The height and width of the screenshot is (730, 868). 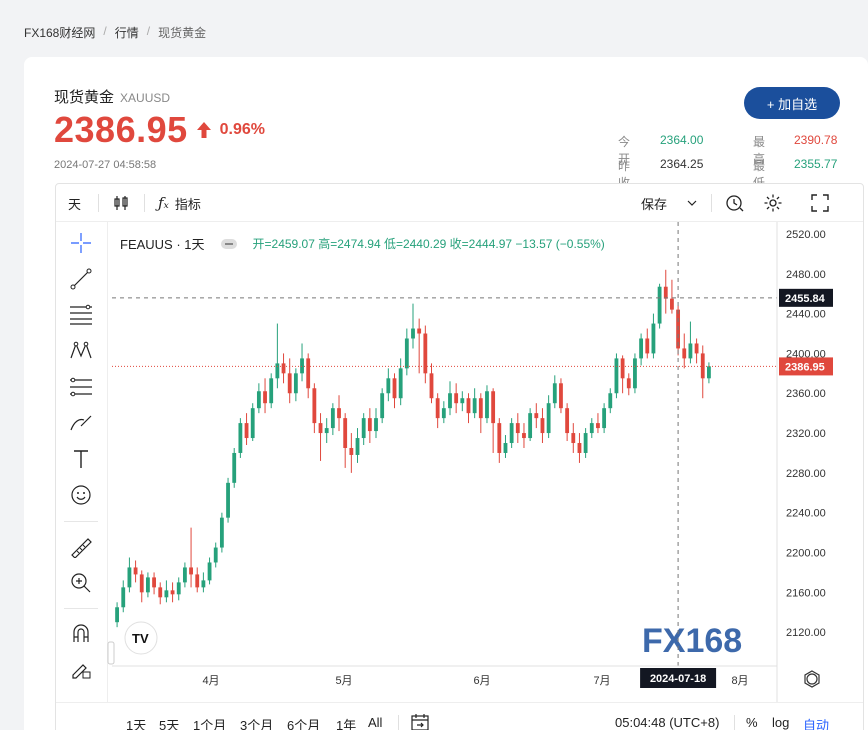 I want to click on breadcrumb-current: 现货黄金, so click(x=182, y=33).